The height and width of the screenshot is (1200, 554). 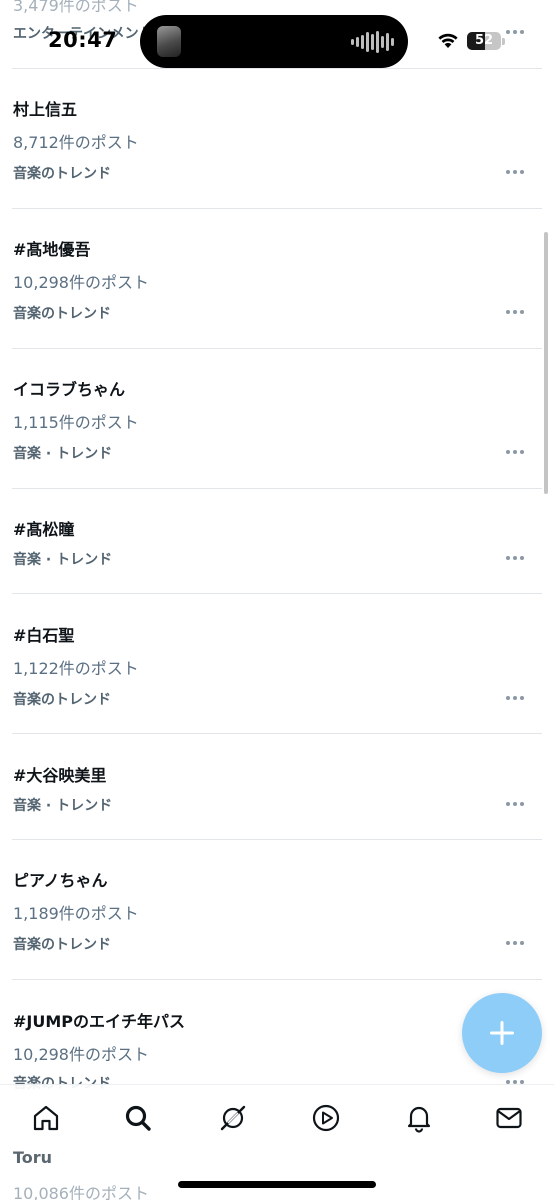 I want to click on search-icon, so click(x=138, y=1118).